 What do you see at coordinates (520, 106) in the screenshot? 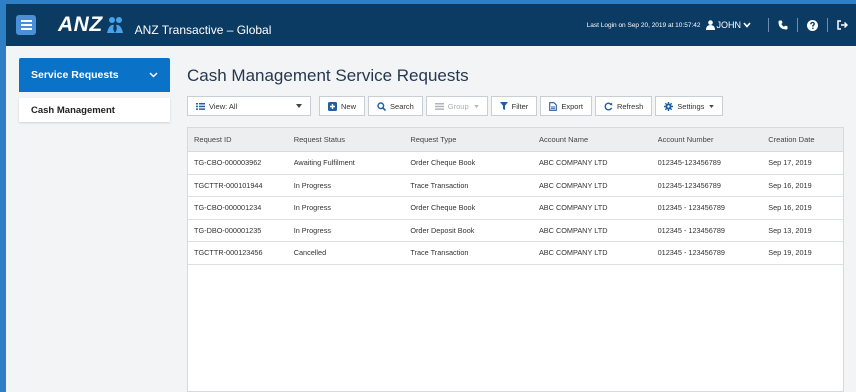
I see `filter-button-label: Filter` at bounding box center [520, 106].